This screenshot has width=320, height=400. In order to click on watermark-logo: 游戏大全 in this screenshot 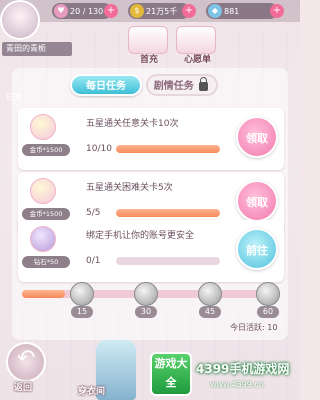, I will do `click(171, 374)`.